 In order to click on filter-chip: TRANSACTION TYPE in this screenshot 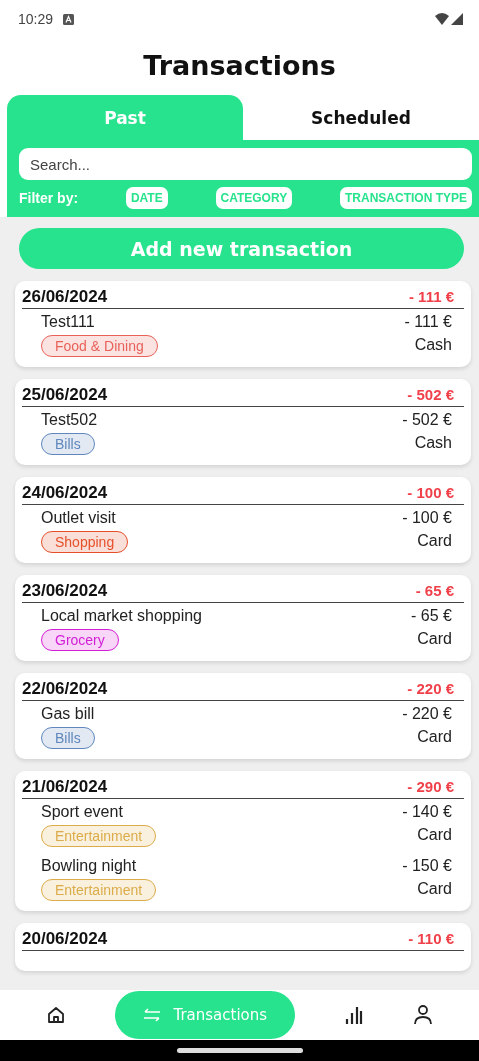, I will do `click(405, 198)`.